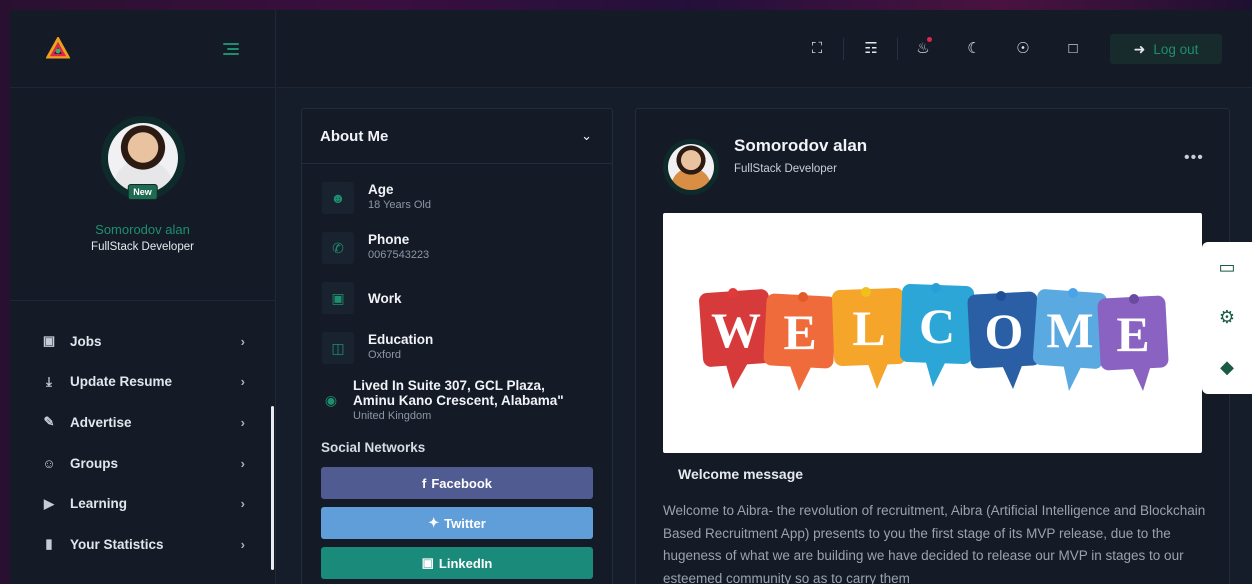 The width and height of the screenshot is (1252, 584). What do you see at coordinates (331, 399) in the screenshot?
I see `location-pin-icon: ◉` at bounding box center [331, 399].